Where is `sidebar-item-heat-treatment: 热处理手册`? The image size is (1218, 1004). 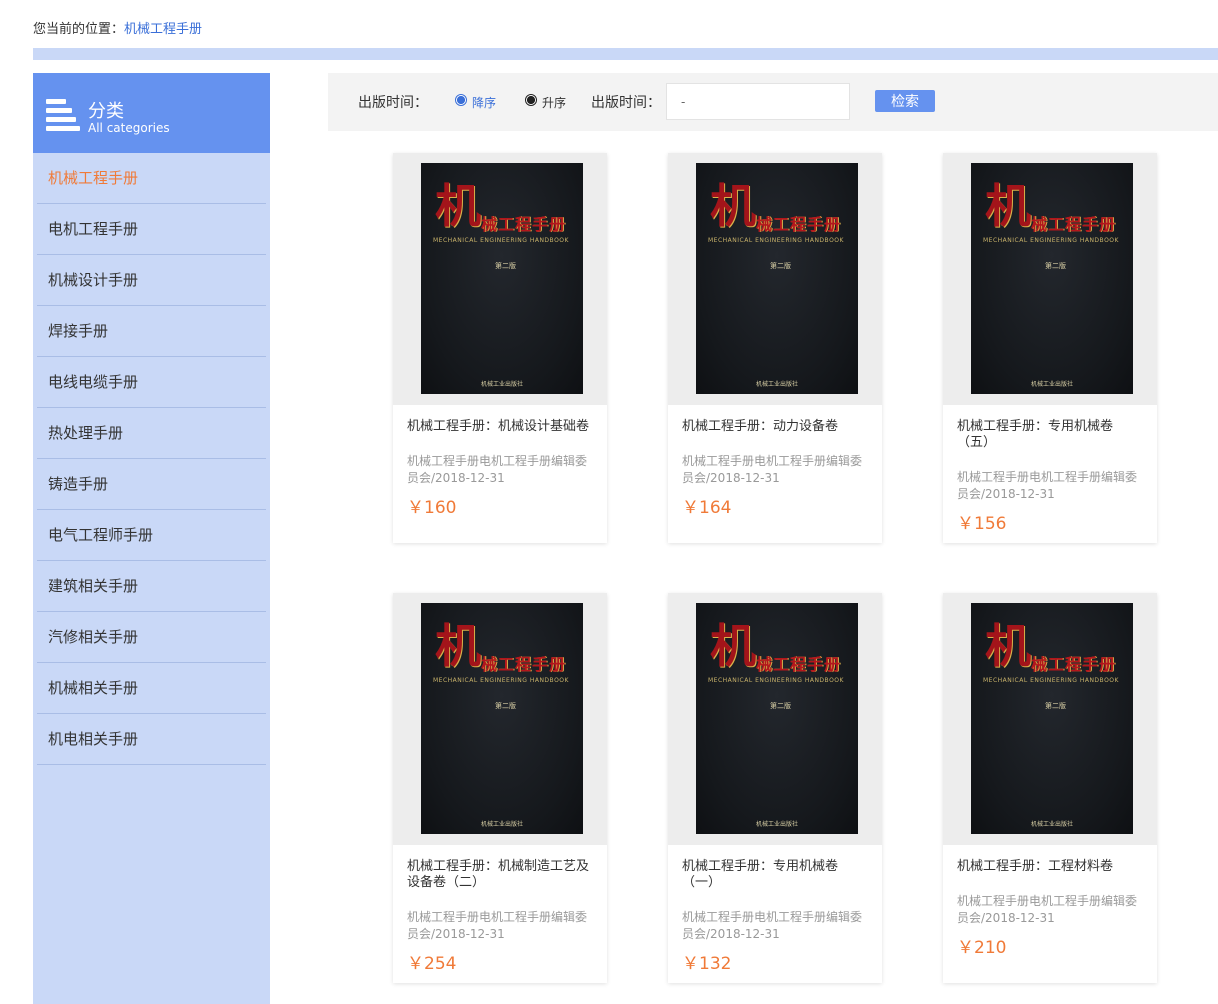
sidebar-item-heat-treatment: 热处理手册 is located at coordinates (151, 433).